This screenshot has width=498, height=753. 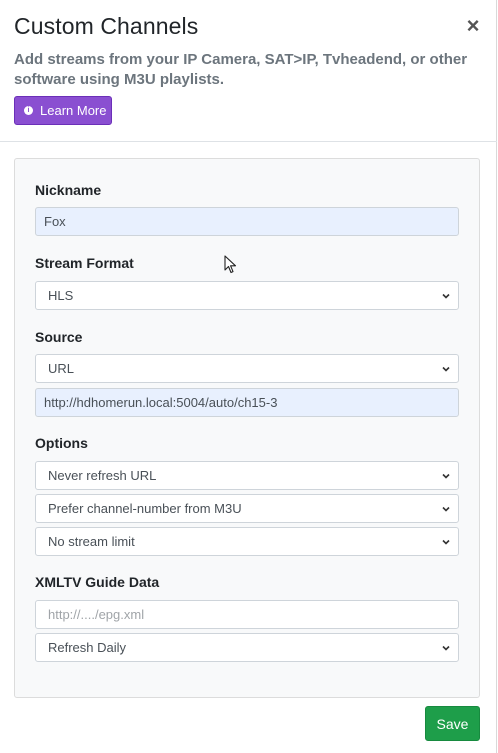 I want to click on modal-title: Custom Channels, so click(x=106, y=26).